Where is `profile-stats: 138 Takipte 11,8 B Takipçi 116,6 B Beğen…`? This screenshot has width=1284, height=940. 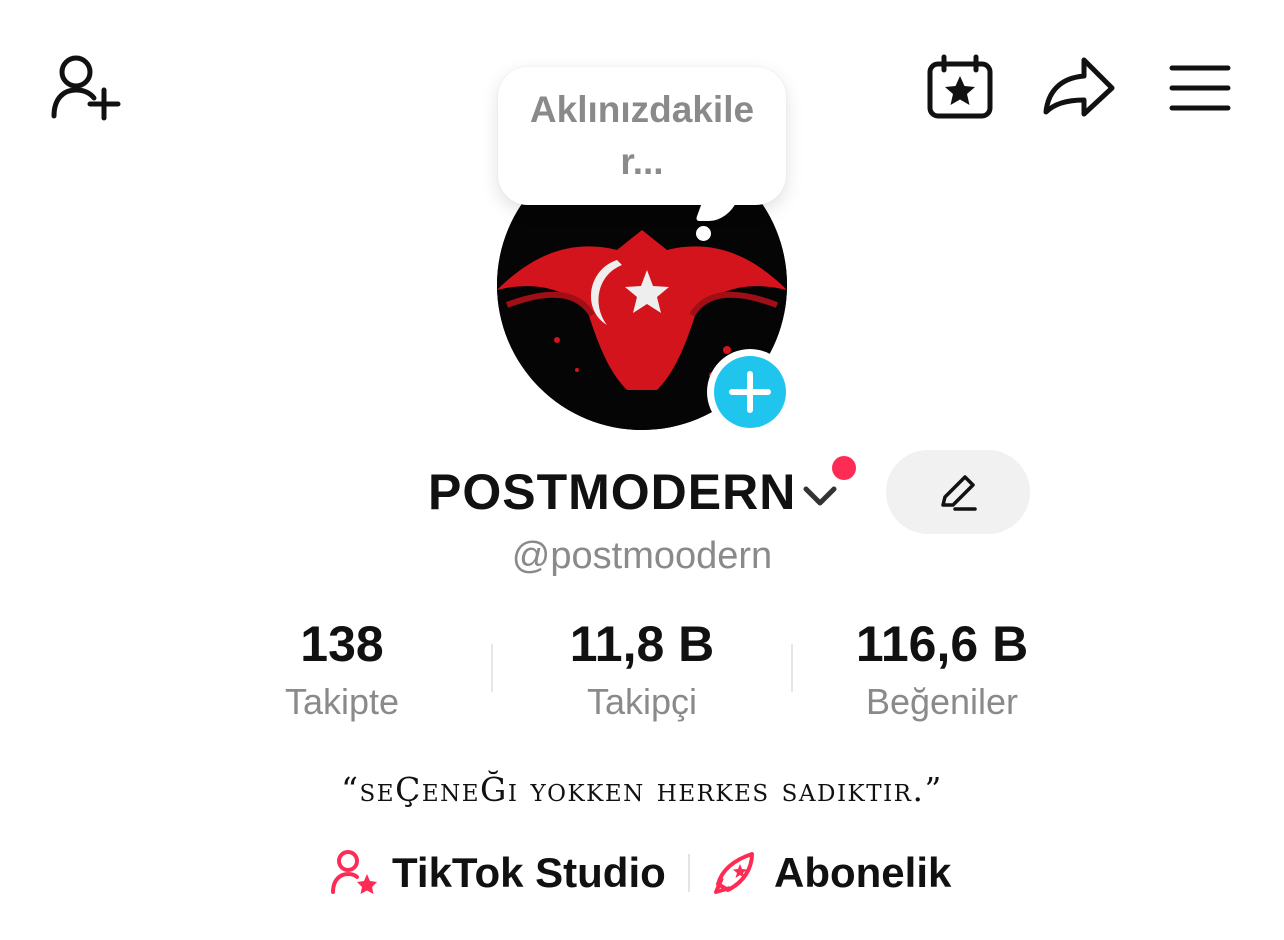 profile-stats: 138 Takipte 11,8 B Takipçi 116,6 B Beğen… is located at coordinates (642, 667).